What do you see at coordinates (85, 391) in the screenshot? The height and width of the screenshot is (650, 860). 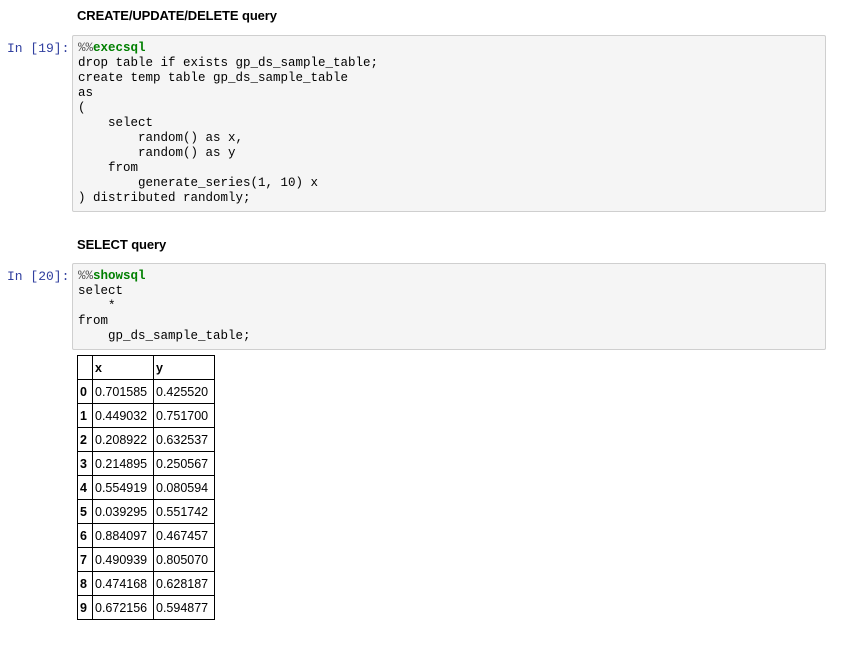 I see `row-index: 0` at bounding box center [85, 391].